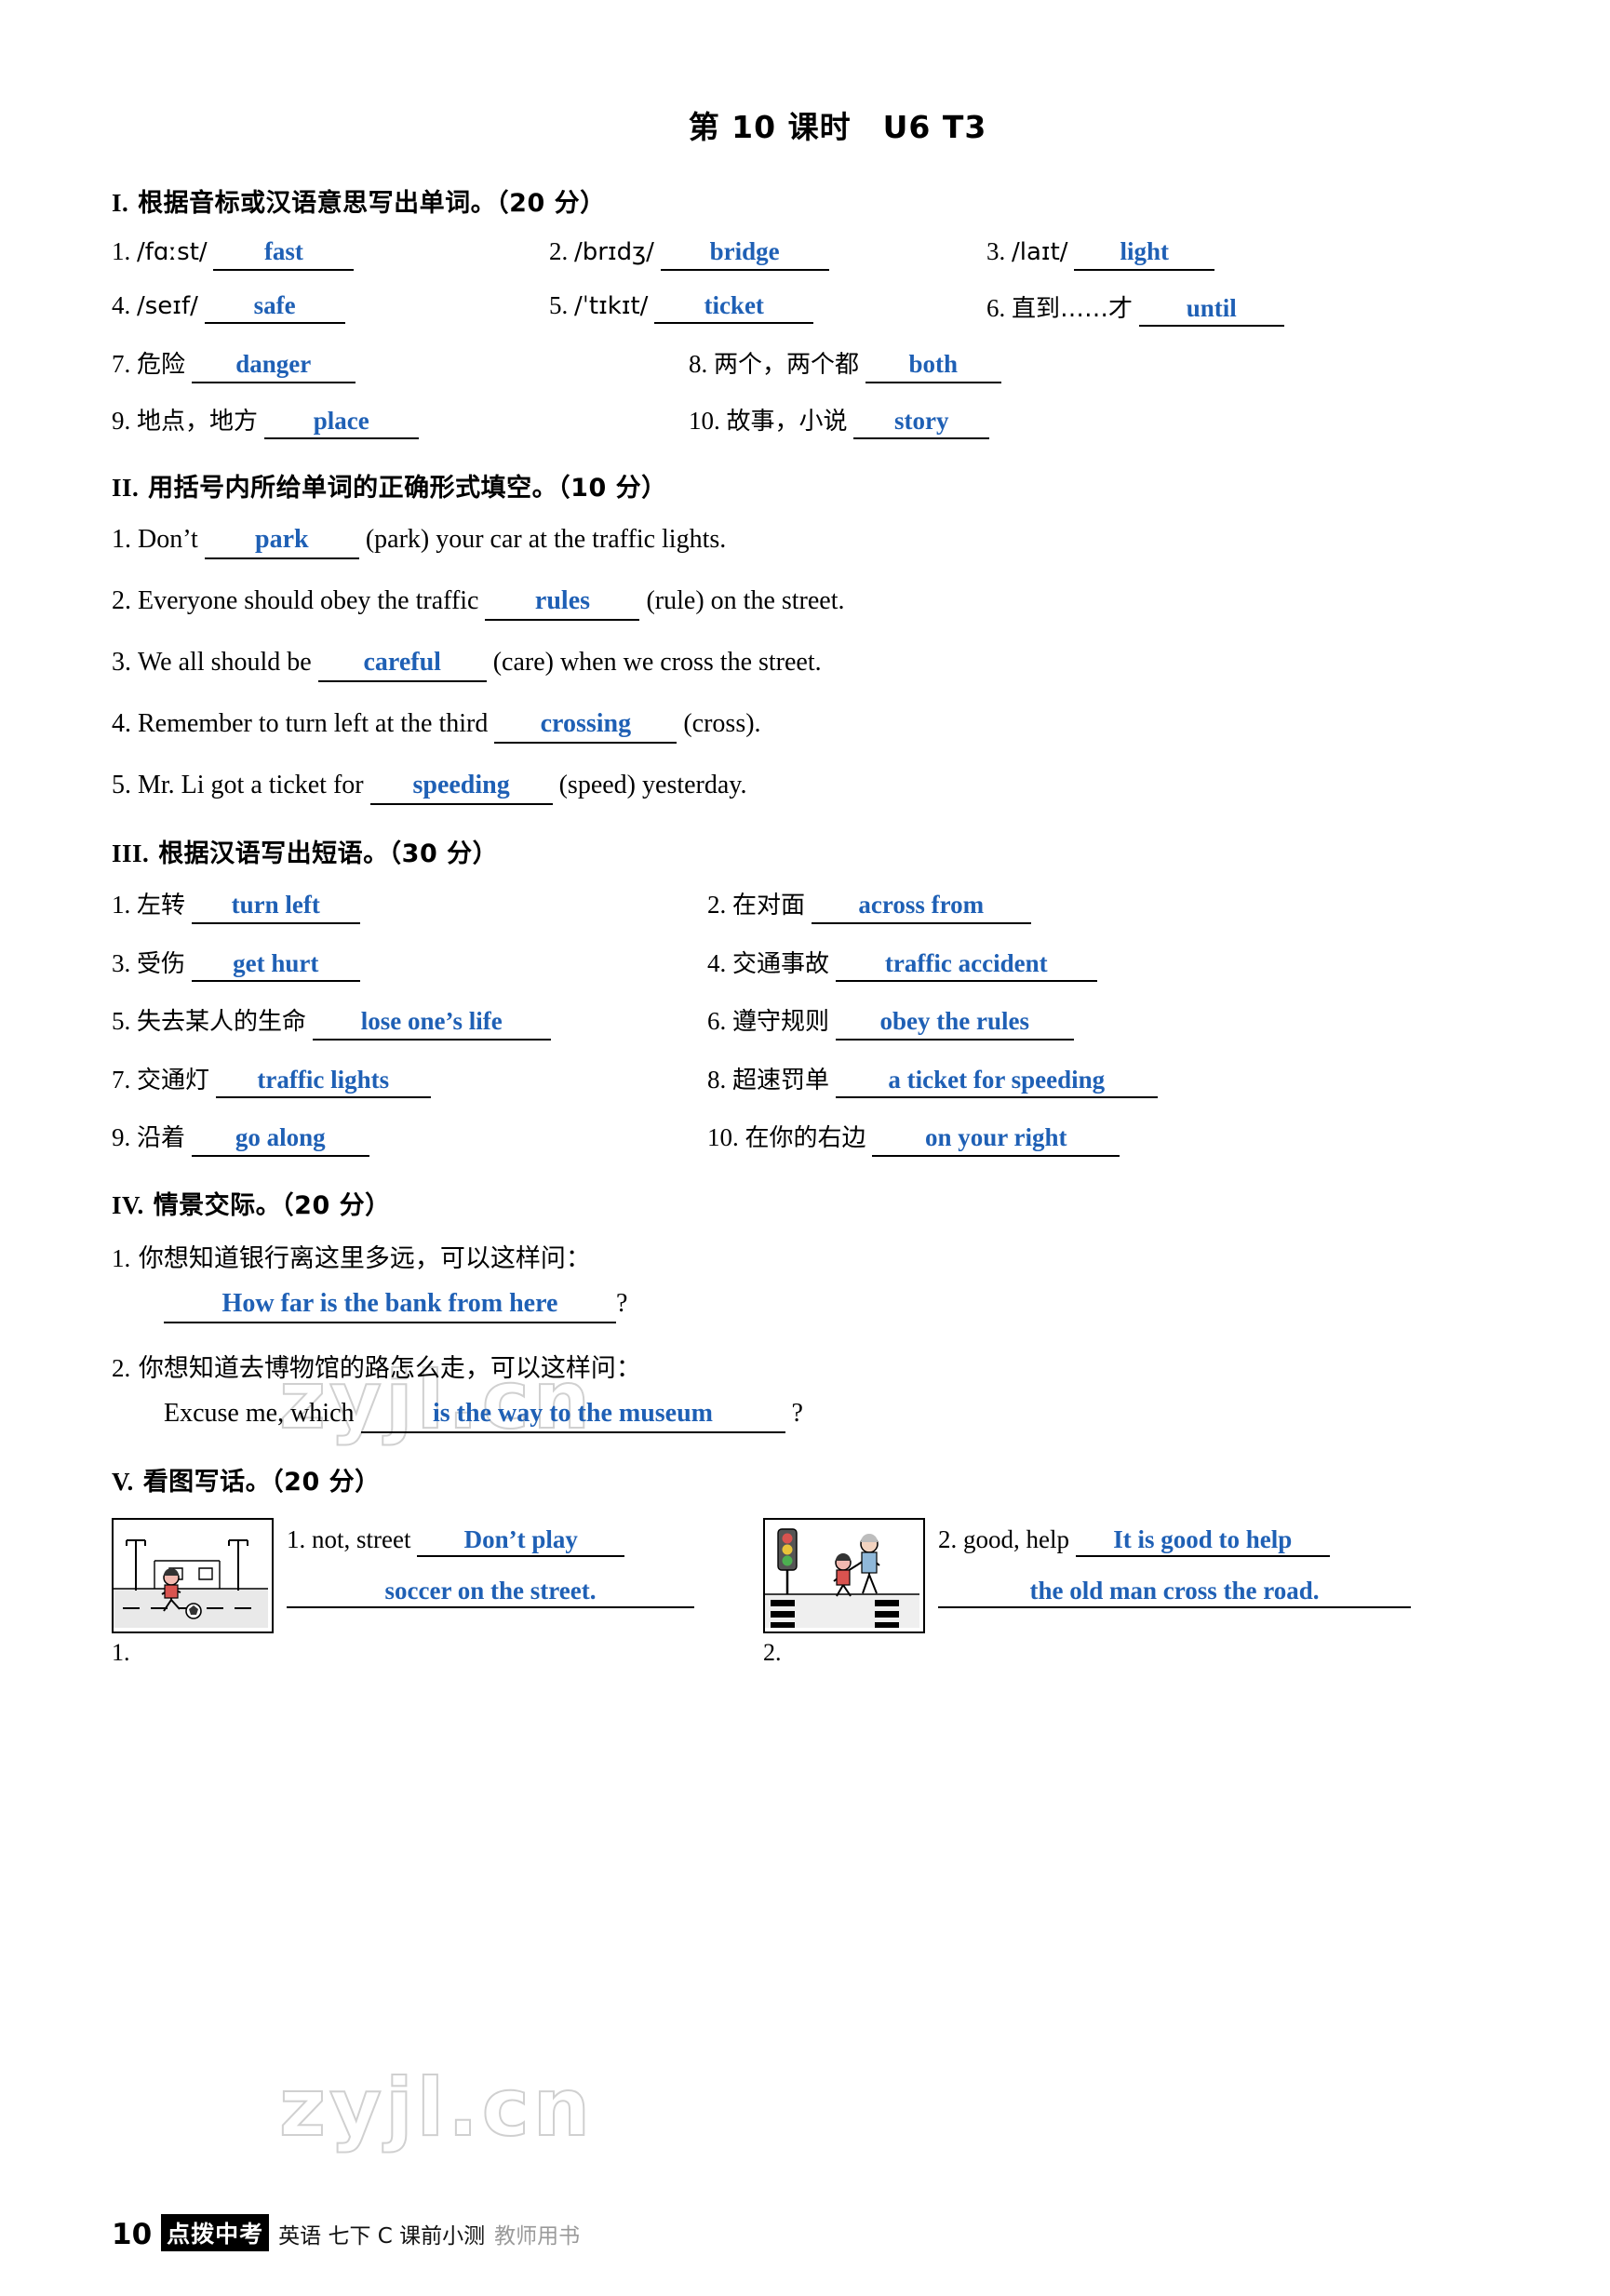 The image size is (1610, 2296). What do you see at coordinates (409, 1138) in the screenshot?
I see `phrase-item-9: 9. 沿着 go along` at bounding box center [409, 1138].